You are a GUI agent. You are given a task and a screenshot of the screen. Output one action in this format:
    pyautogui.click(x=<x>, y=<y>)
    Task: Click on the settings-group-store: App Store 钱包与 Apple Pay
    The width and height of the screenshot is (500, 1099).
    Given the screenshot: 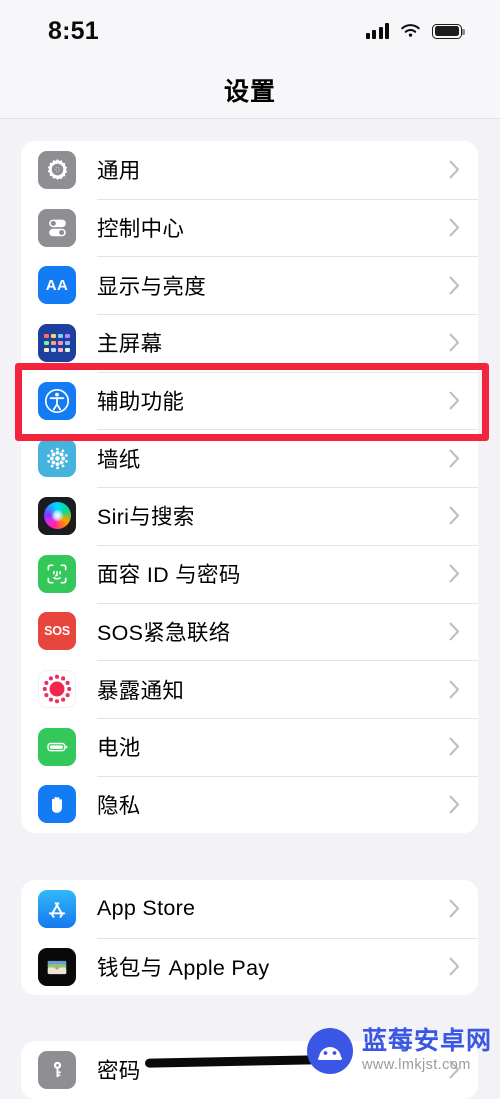 What is the action you would take?
    pyautogui.click(x=249, y=938)
    